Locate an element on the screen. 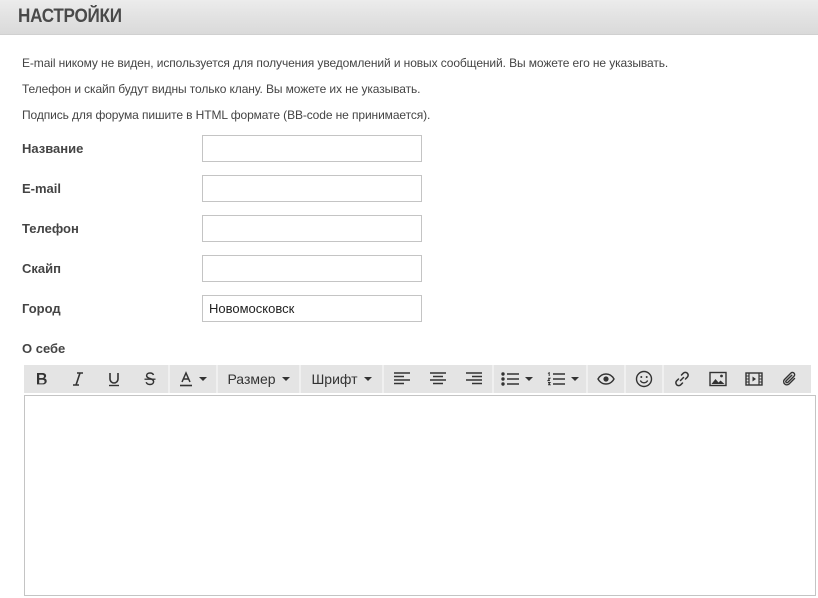  attach-icon is located at coordinates (789, 378).